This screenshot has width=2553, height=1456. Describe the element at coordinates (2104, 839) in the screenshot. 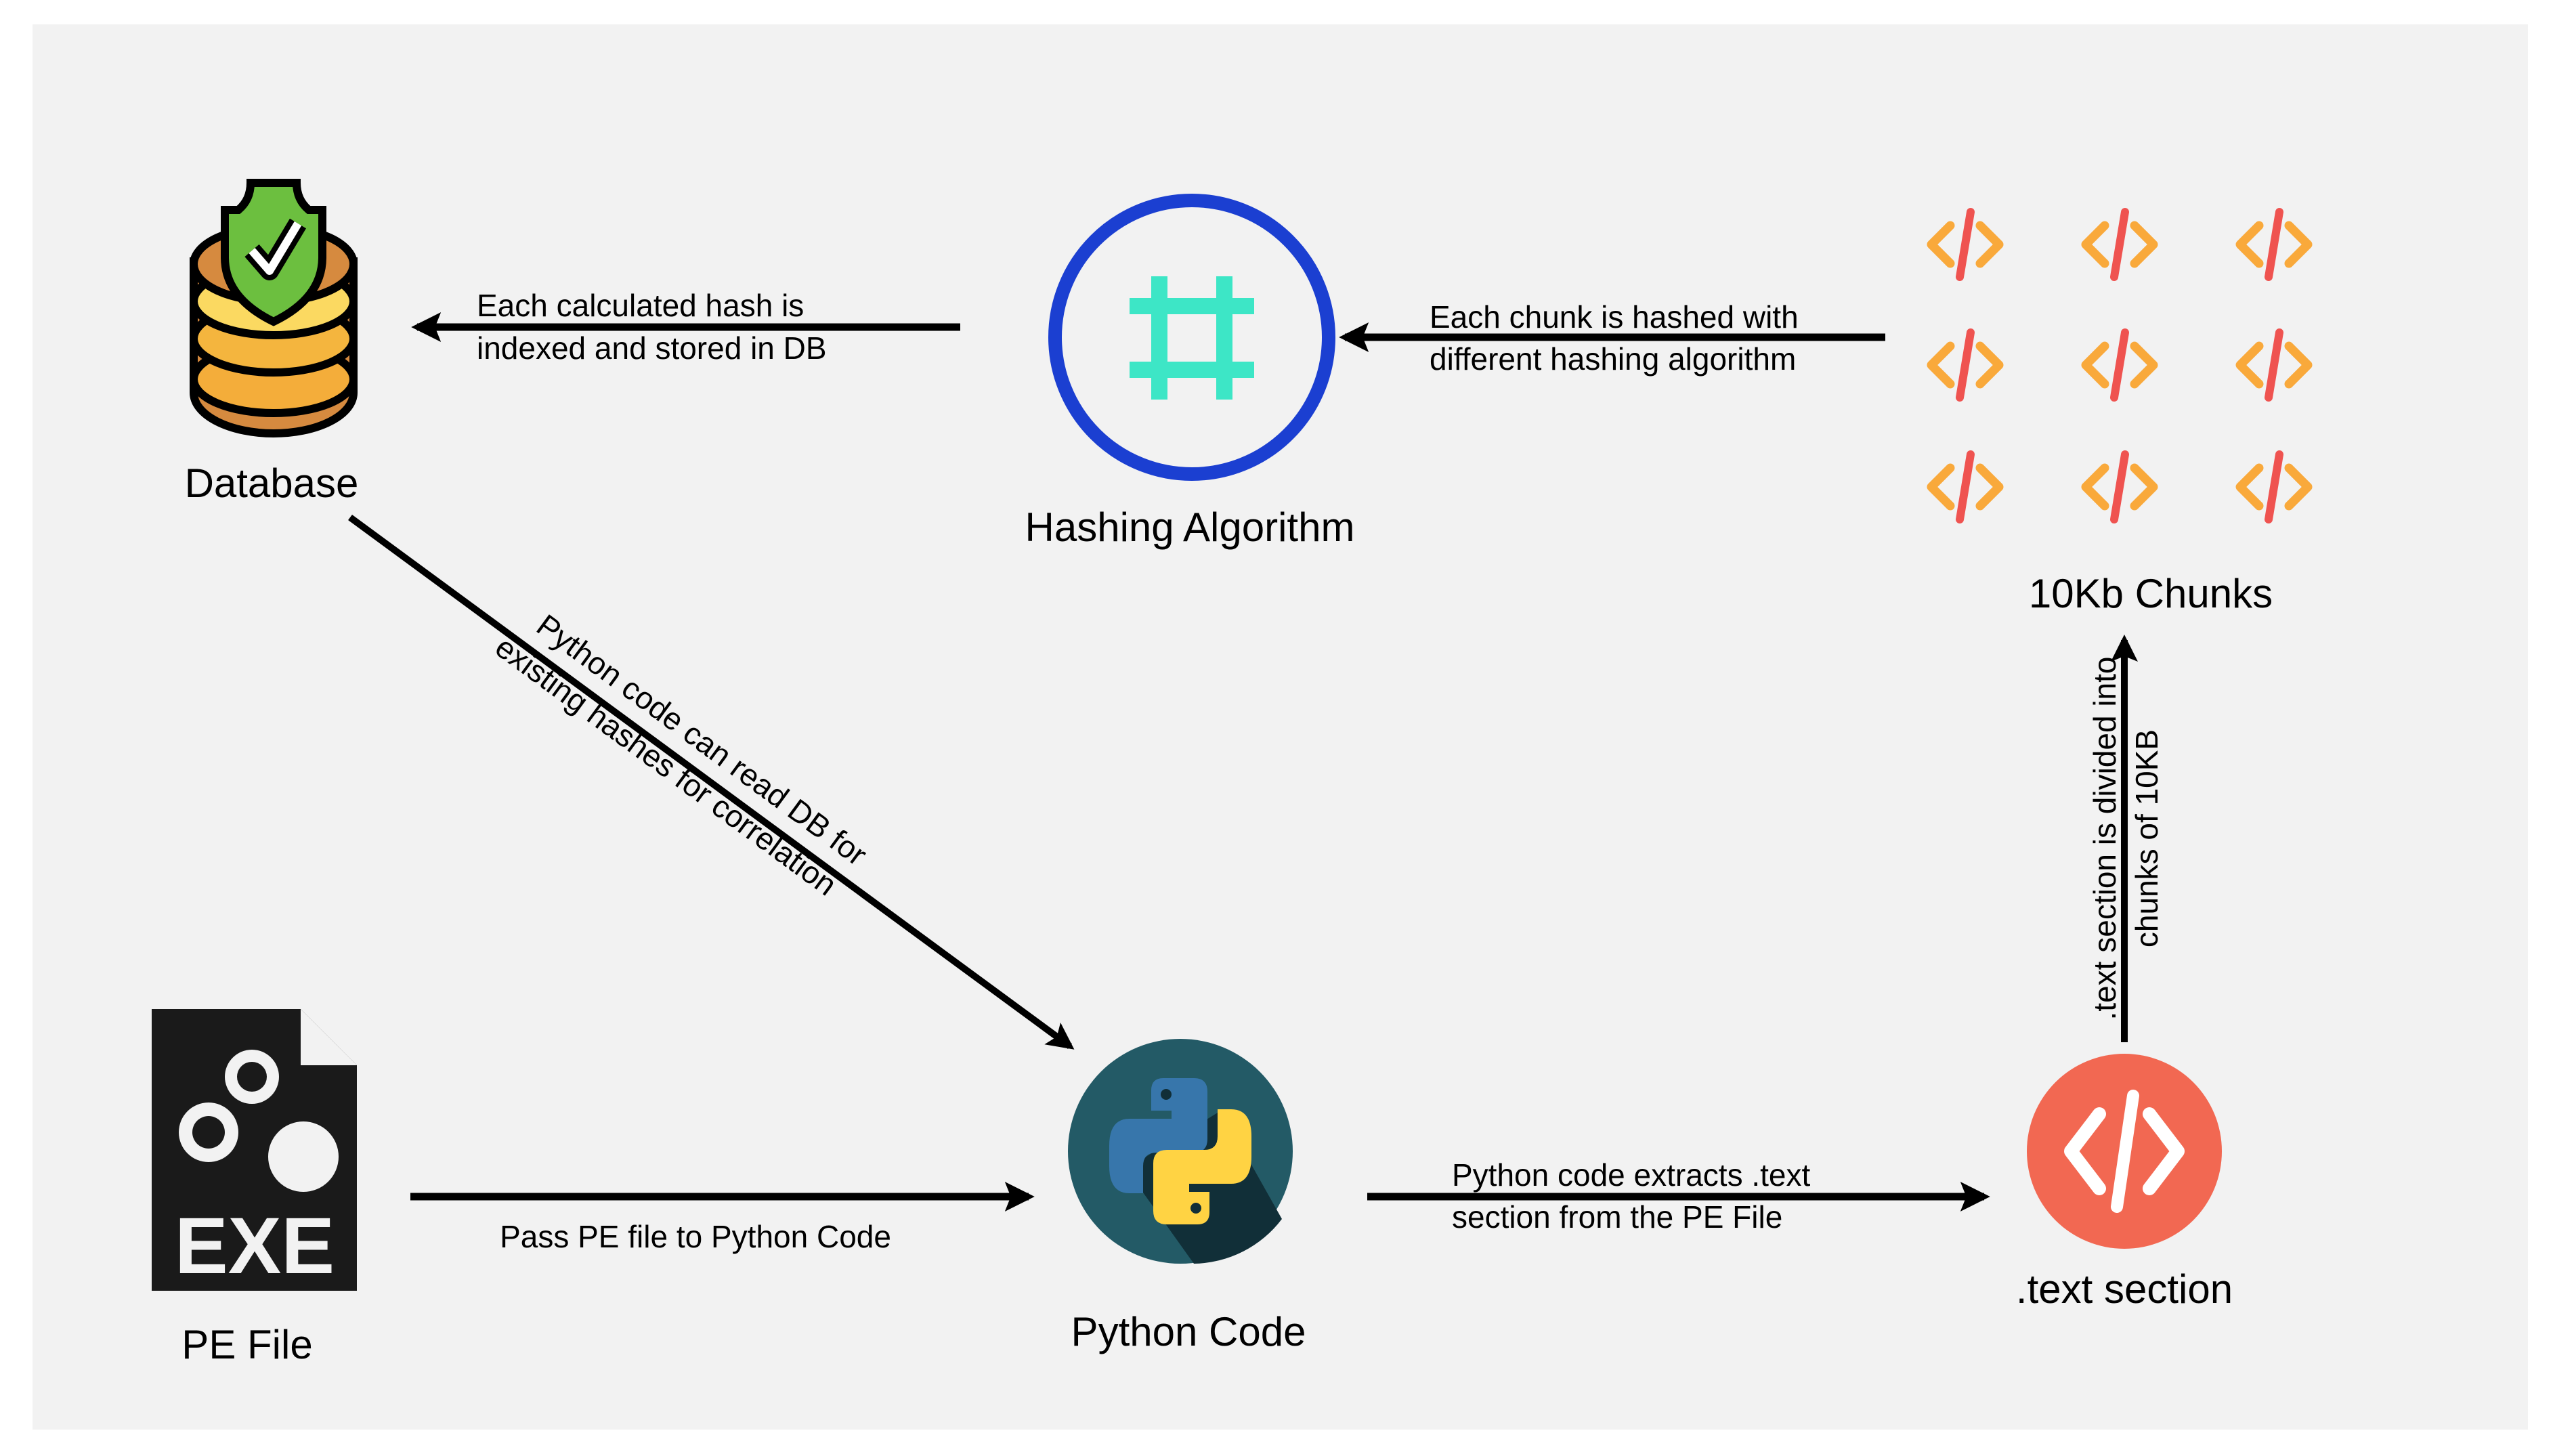

I see `edge-label: .text section is divided into` at that location.